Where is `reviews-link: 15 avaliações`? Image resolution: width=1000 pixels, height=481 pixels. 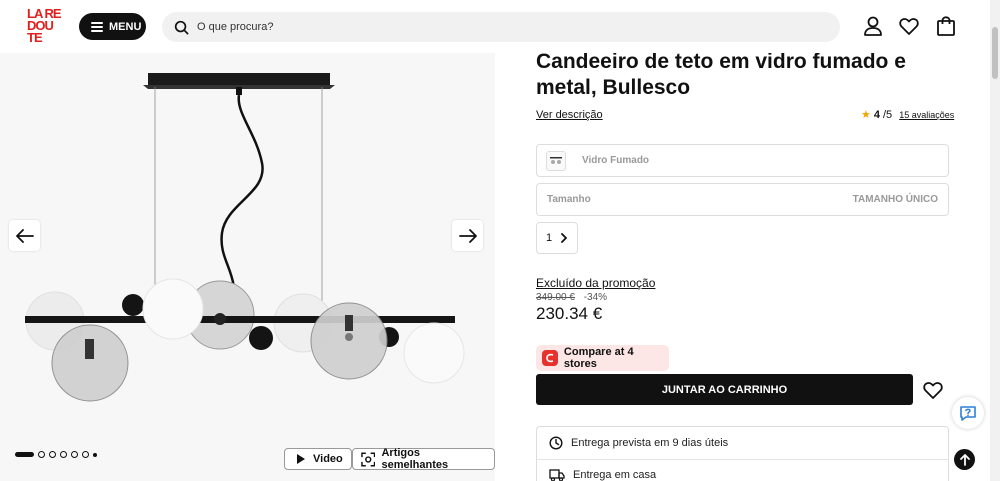
reviews-link: 15 avaliações is located at coordinates (926, 115).